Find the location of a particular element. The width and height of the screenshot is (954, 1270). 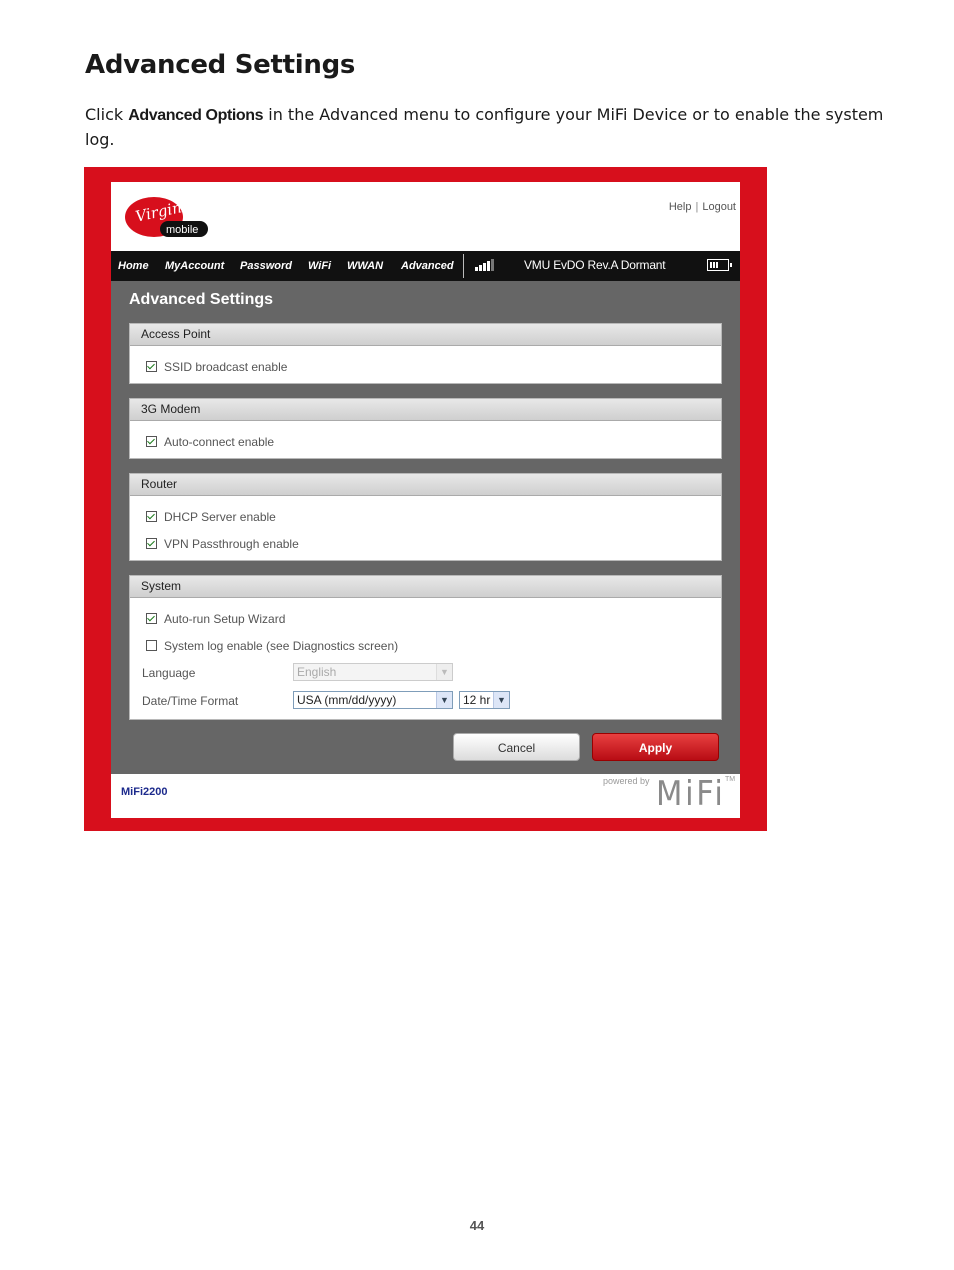

battery-icon is located at coordinates (719, 265).